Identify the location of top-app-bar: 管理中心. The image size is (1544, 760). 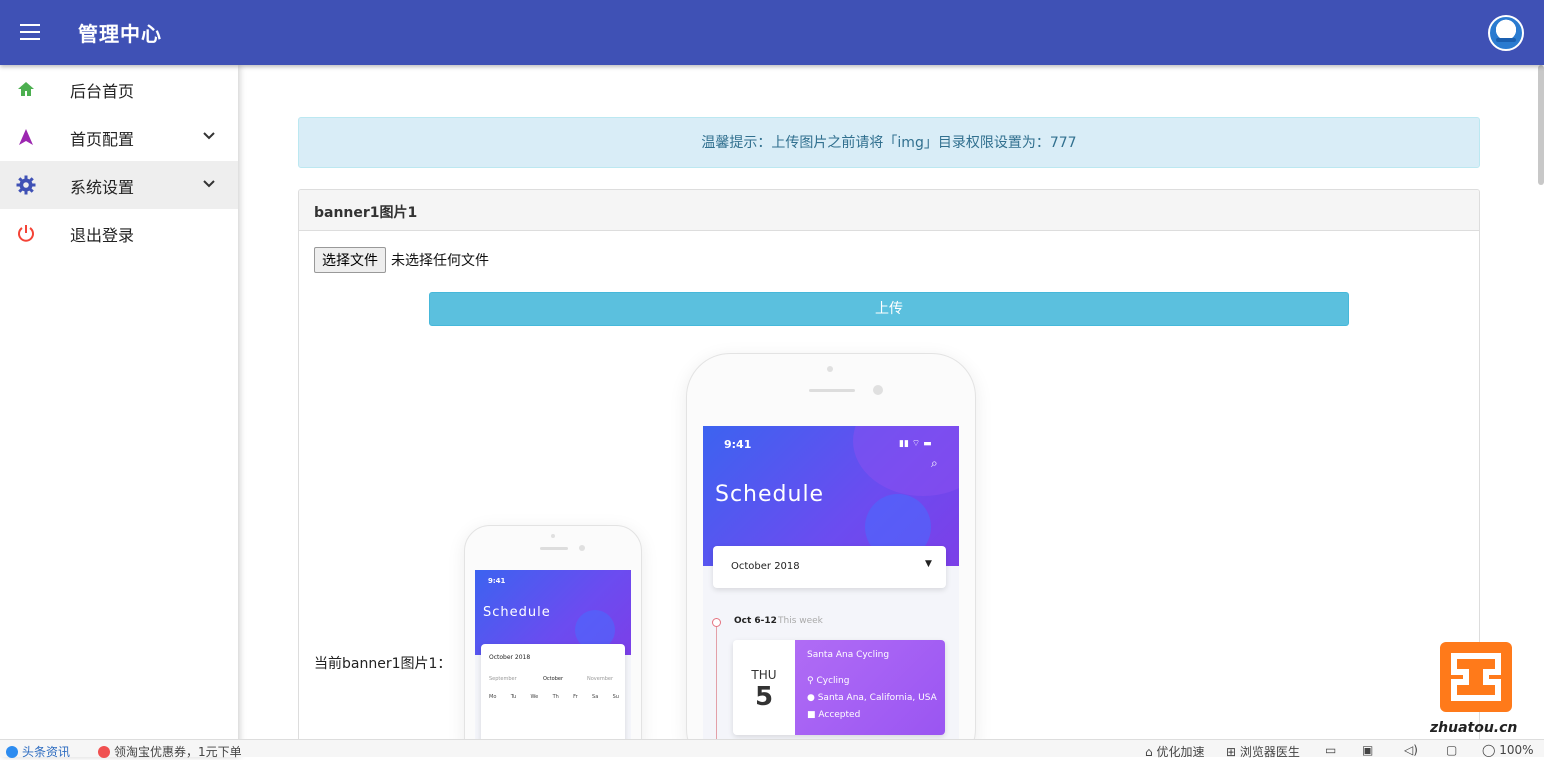
(772, 32).